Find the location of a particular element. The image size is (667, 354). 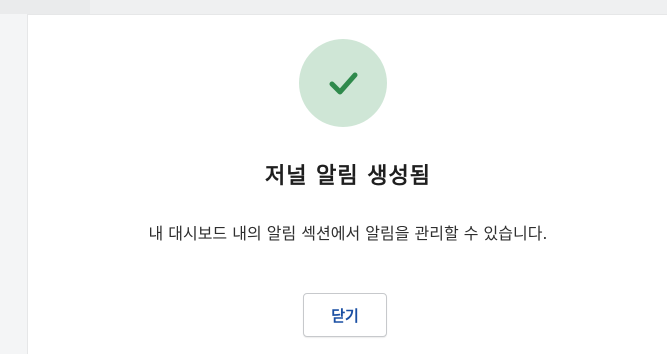

dialog-title: 저널 알림 생성됨 is located at coordinates (348, 176).